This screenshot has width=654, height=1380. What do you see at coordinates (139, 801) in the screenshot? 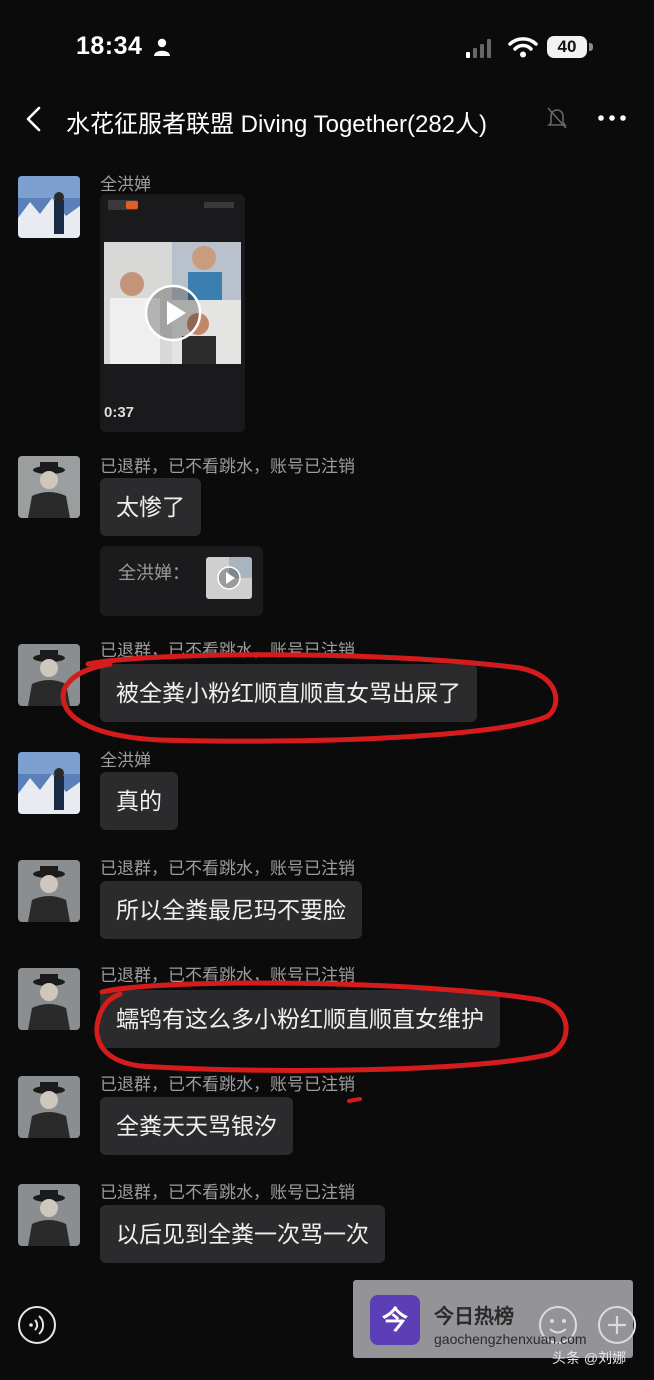
I see `message-bubble: 真的` at bounding box center [139, 801].